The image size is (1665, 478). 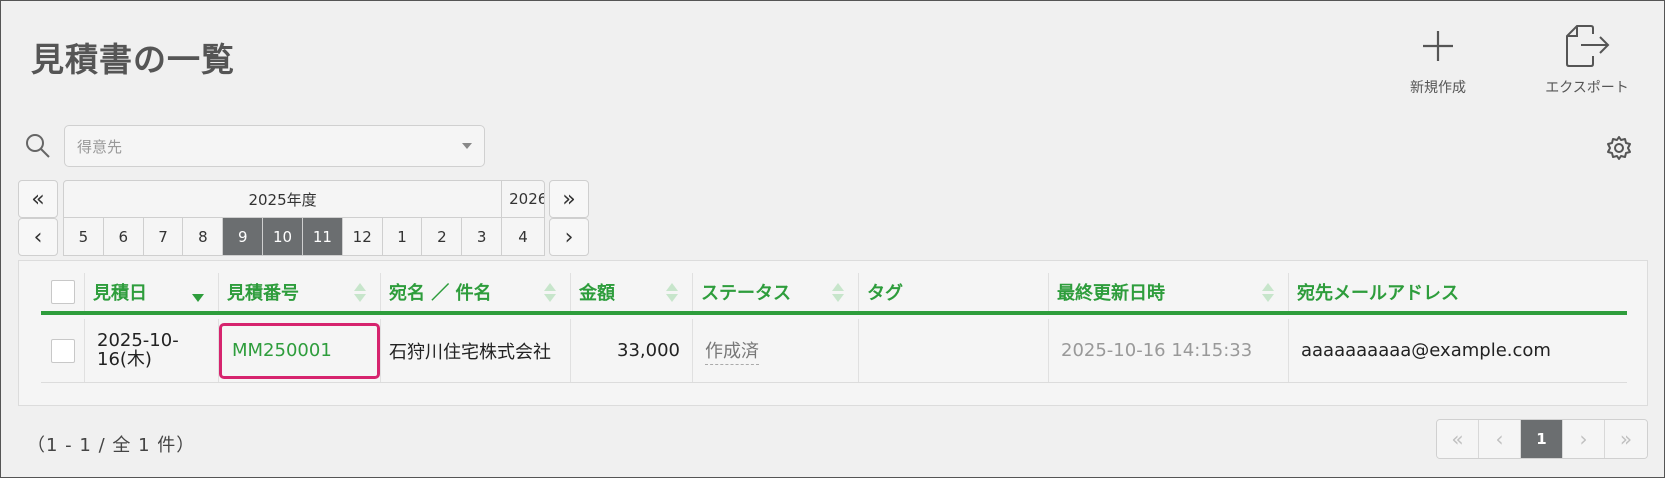 I want to click on col-email-label: 宛先メールアドレス, so click(x=1378, y=293).